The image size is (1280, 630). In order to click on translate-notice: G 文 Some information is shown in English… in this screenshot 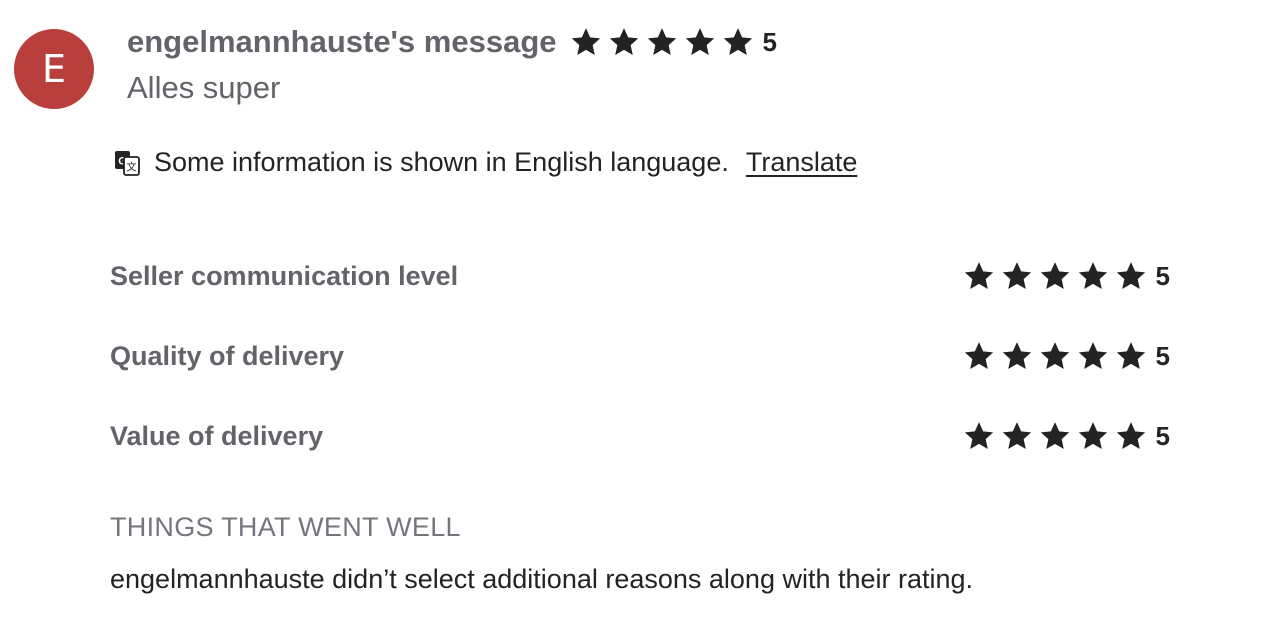, I will do `click(485, 162)`.